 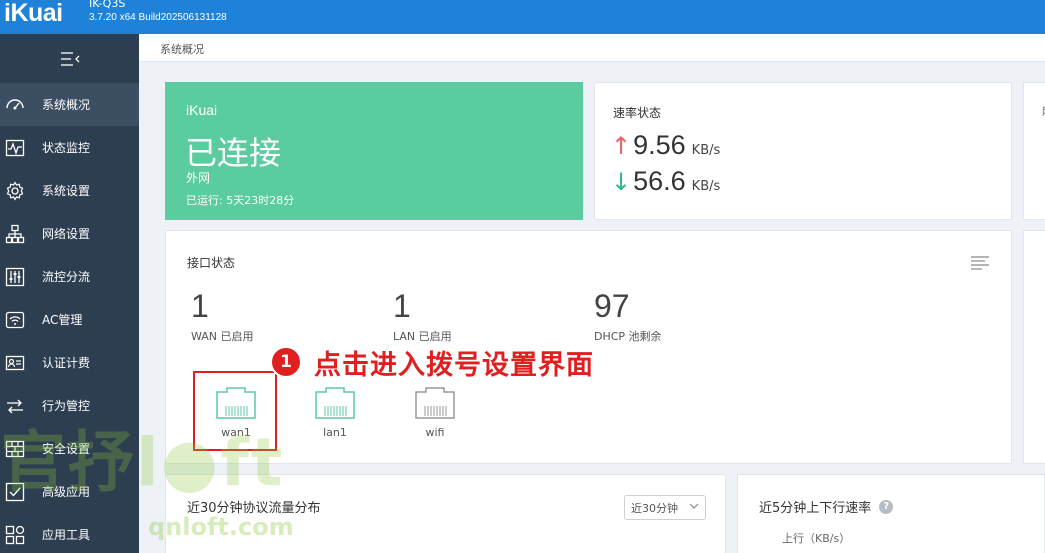 What do you see at coordinates (815, 508) in the screenshot?
I see `rate-title: 近5分钟上下行速率` at bounding box center [815, 508].